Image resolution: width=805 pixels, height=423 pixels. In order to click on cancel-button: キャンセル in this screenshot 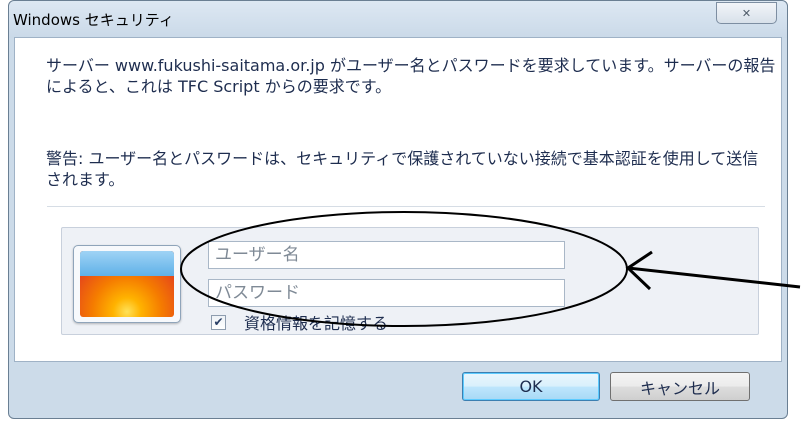, I will do `click(680, 386)`.